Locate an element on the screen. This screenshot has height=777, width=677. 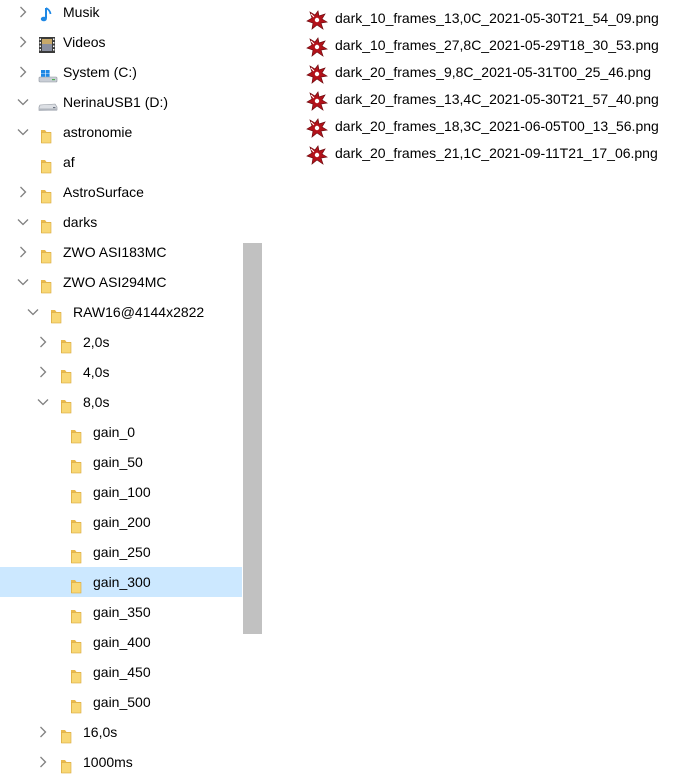
nav-tree-item-label: gain_500 is located at coordinates (122, 702).